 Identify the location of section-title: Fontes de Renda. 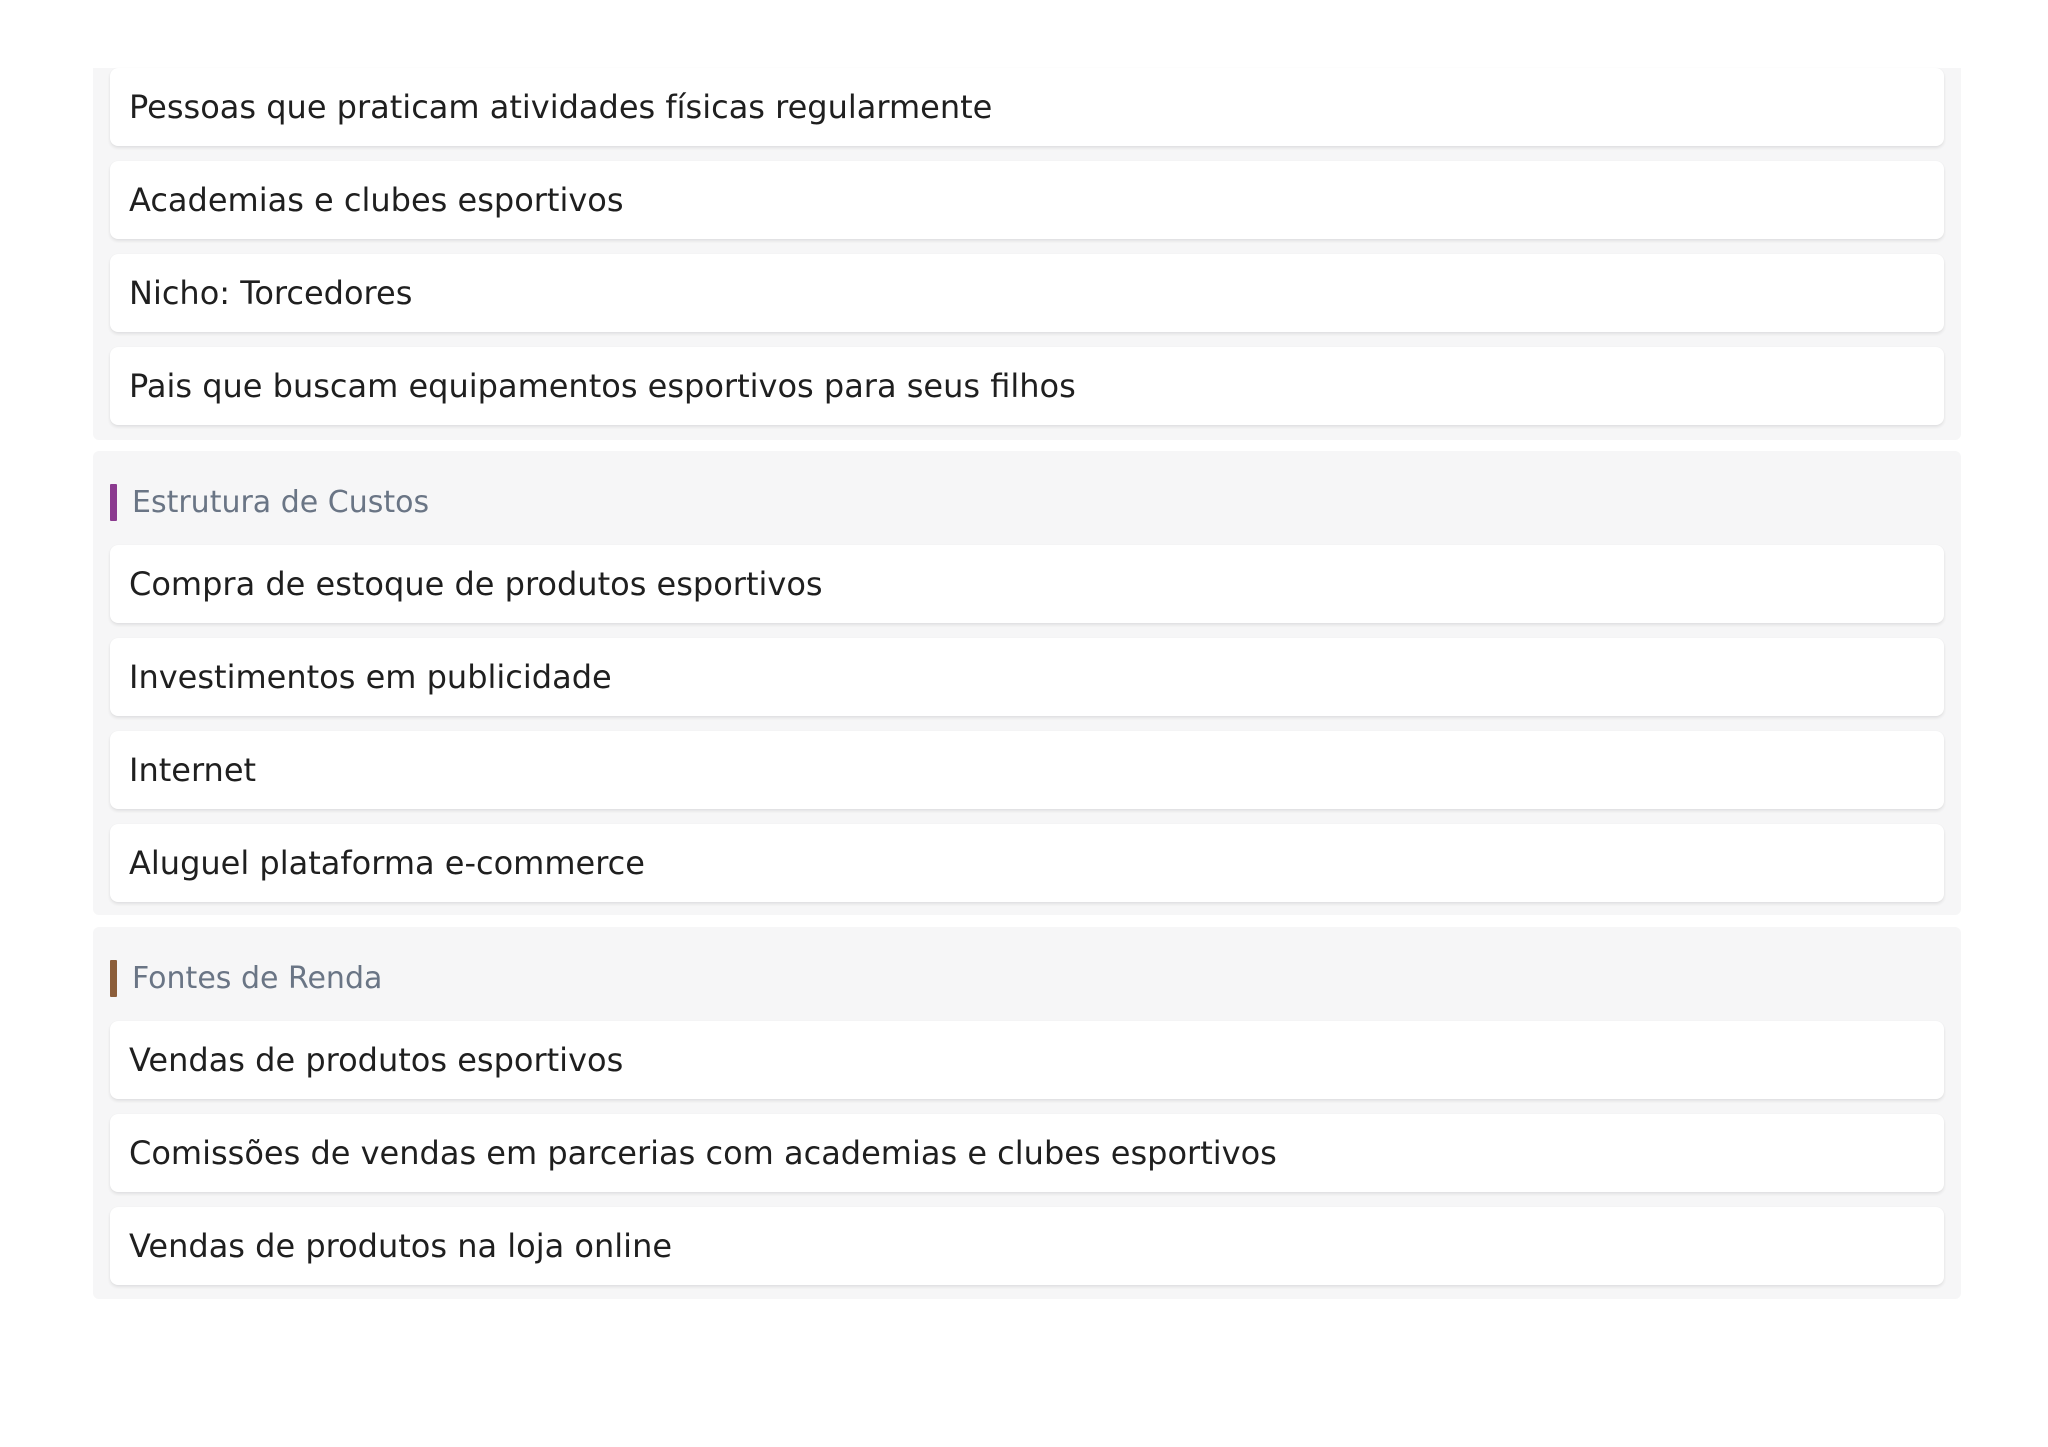
(257, 978).